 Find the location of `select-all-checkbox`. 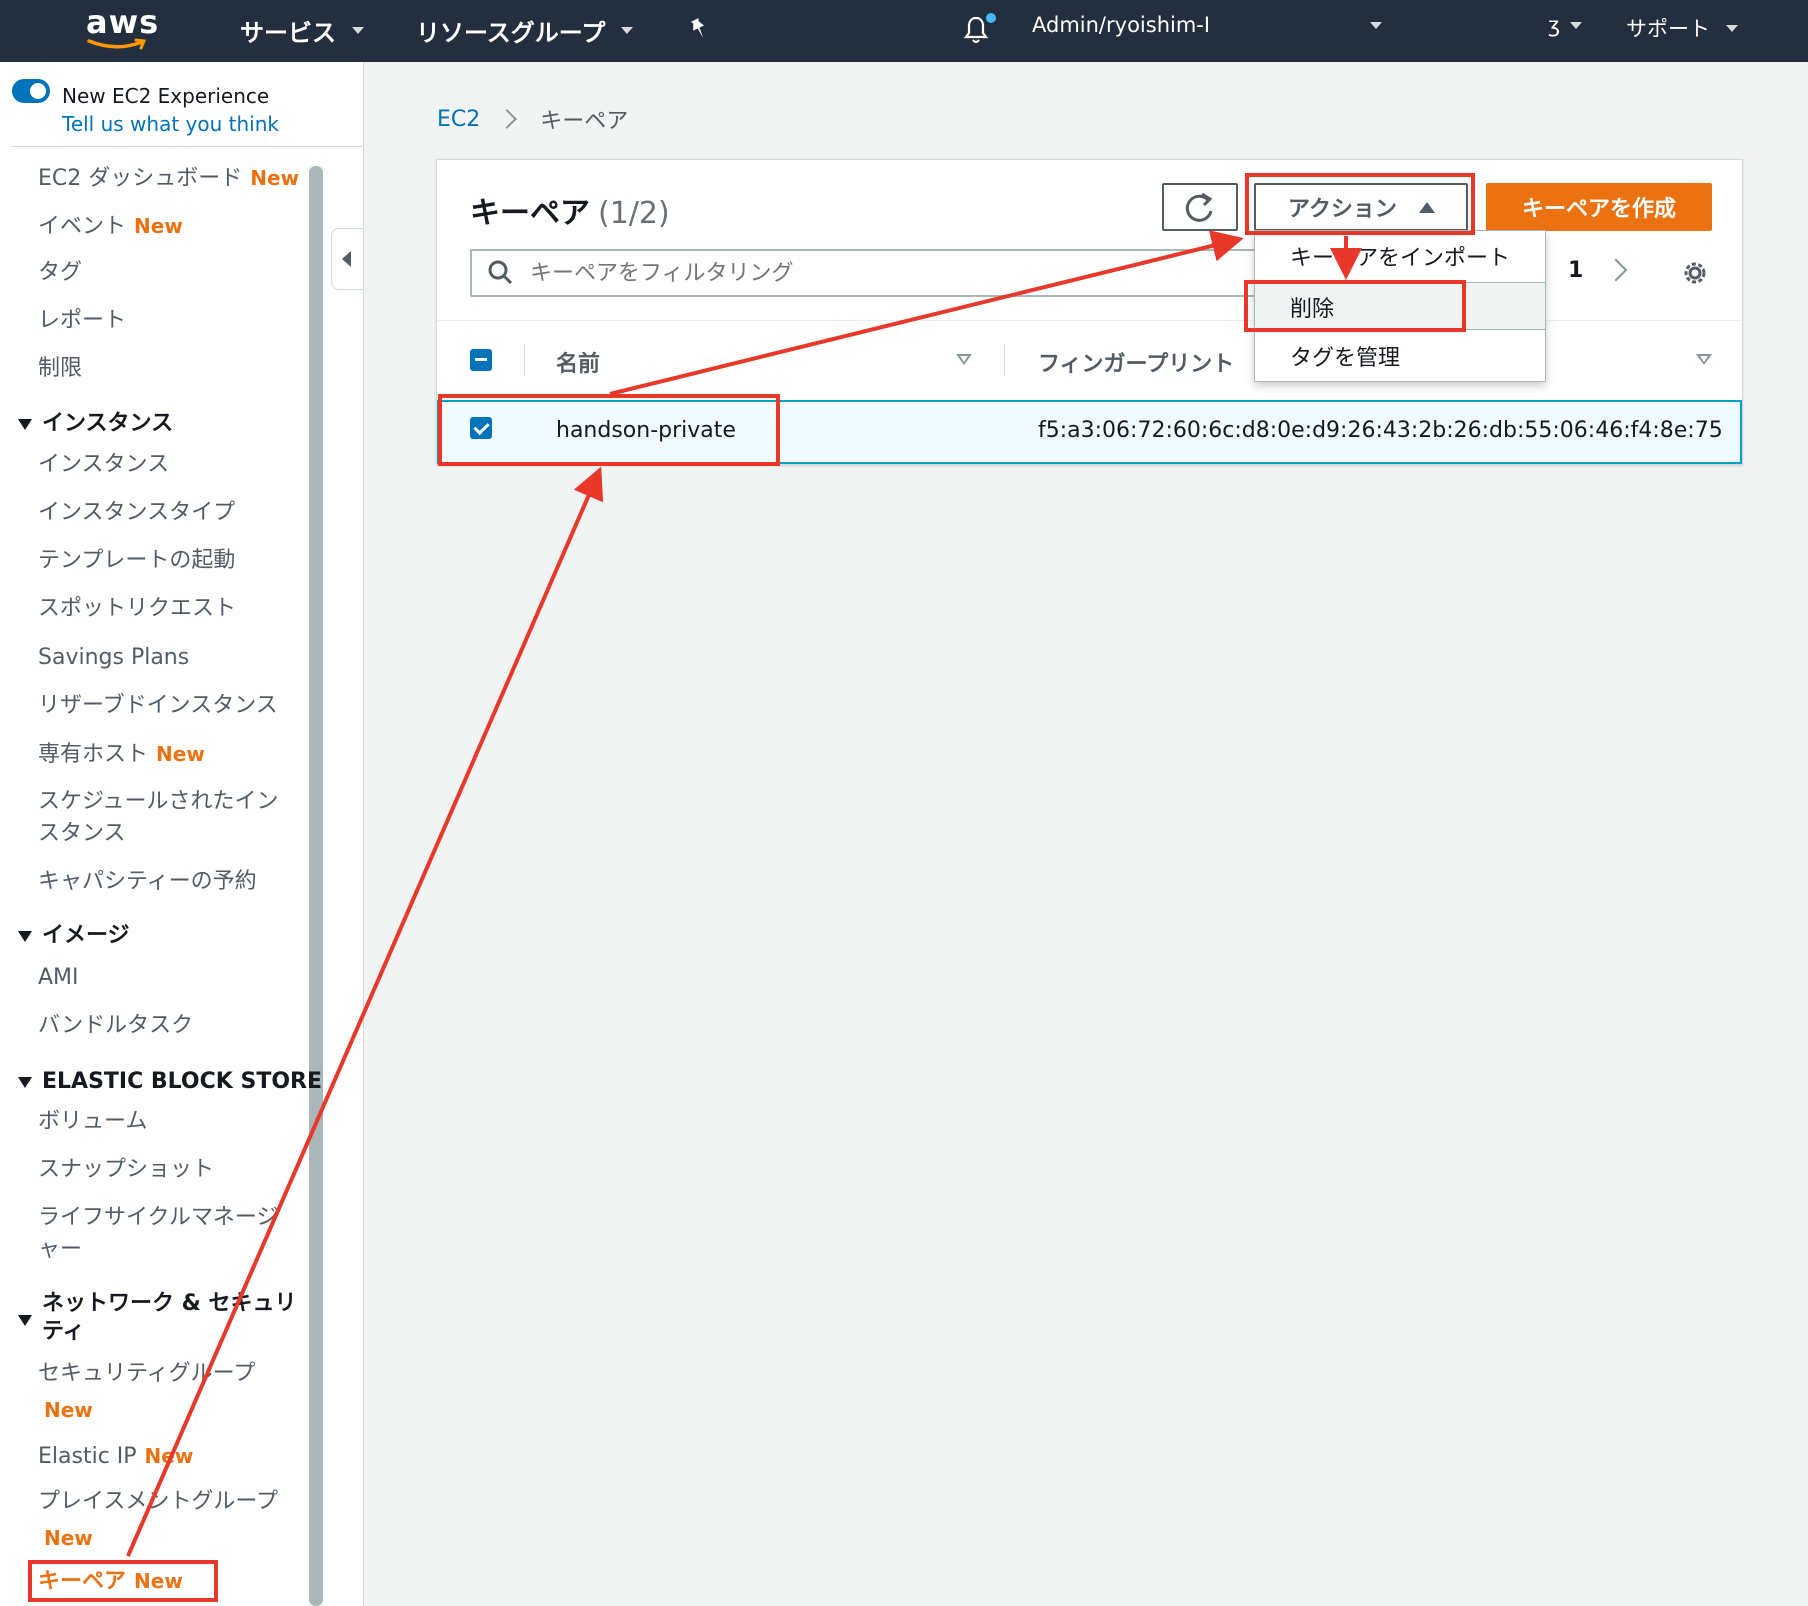

select-all-checkbox is located at coordinates (481, 360).